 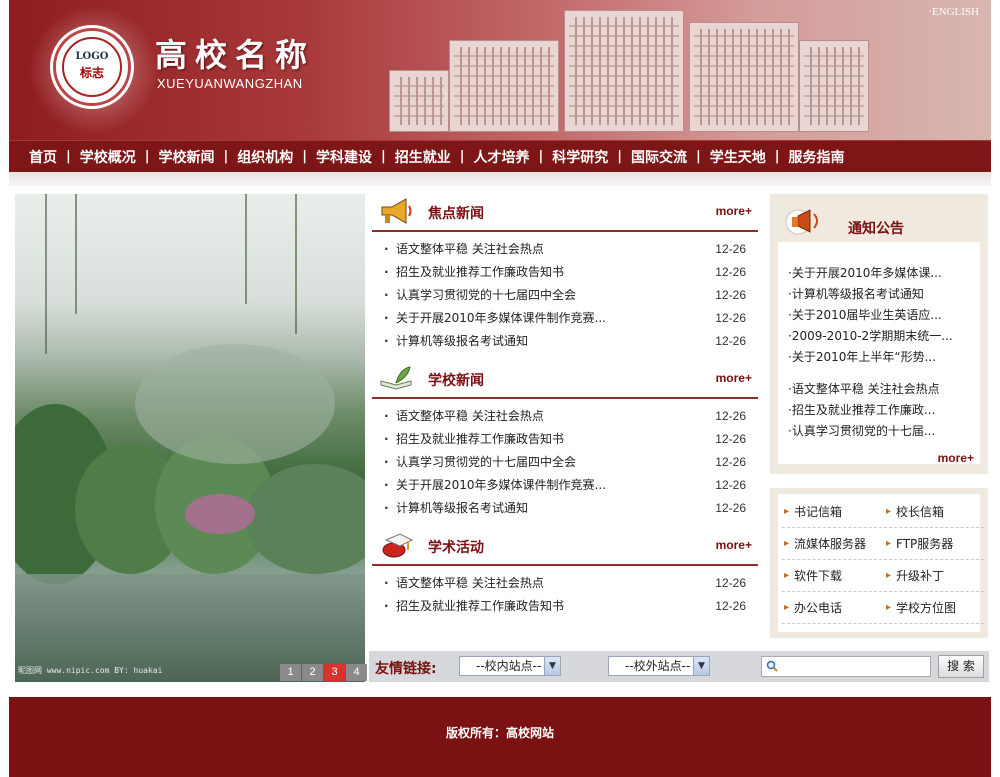 What do you see at coordinates (832, 608) in the screenshot?
I see `quick-link: 办公电话` at bounding box center [832, 608].